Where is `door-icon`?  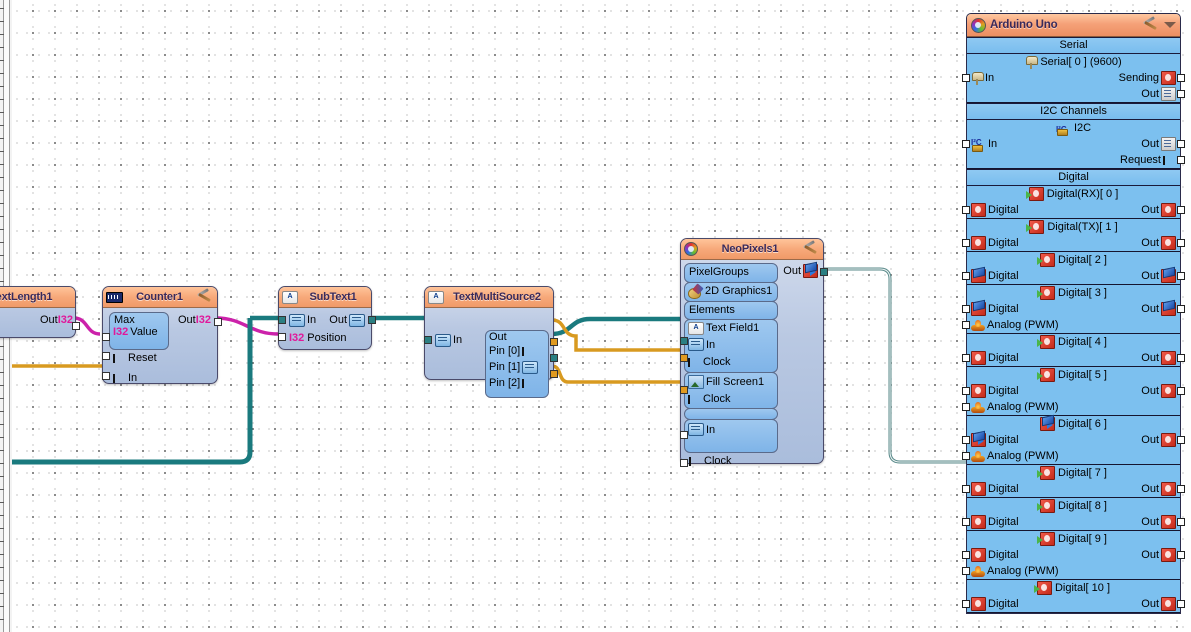 door-icon is located at coordinates (1168, 210).